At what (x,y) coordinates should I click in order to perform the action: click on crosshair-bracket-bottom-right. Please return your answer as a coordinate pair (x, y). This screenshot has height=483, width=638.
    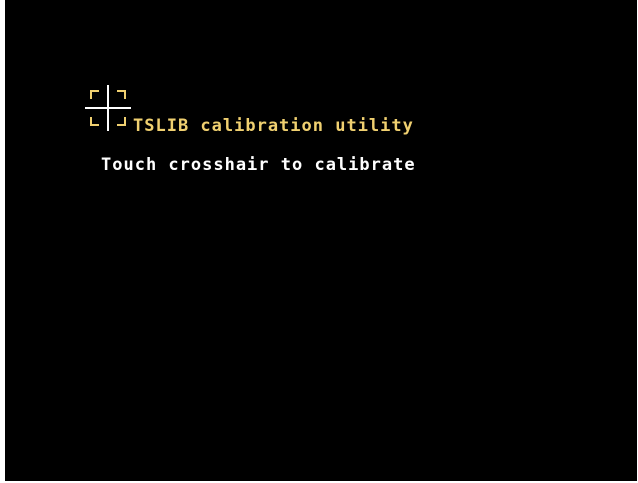
    Looking at the image, I should click on (121, 121).